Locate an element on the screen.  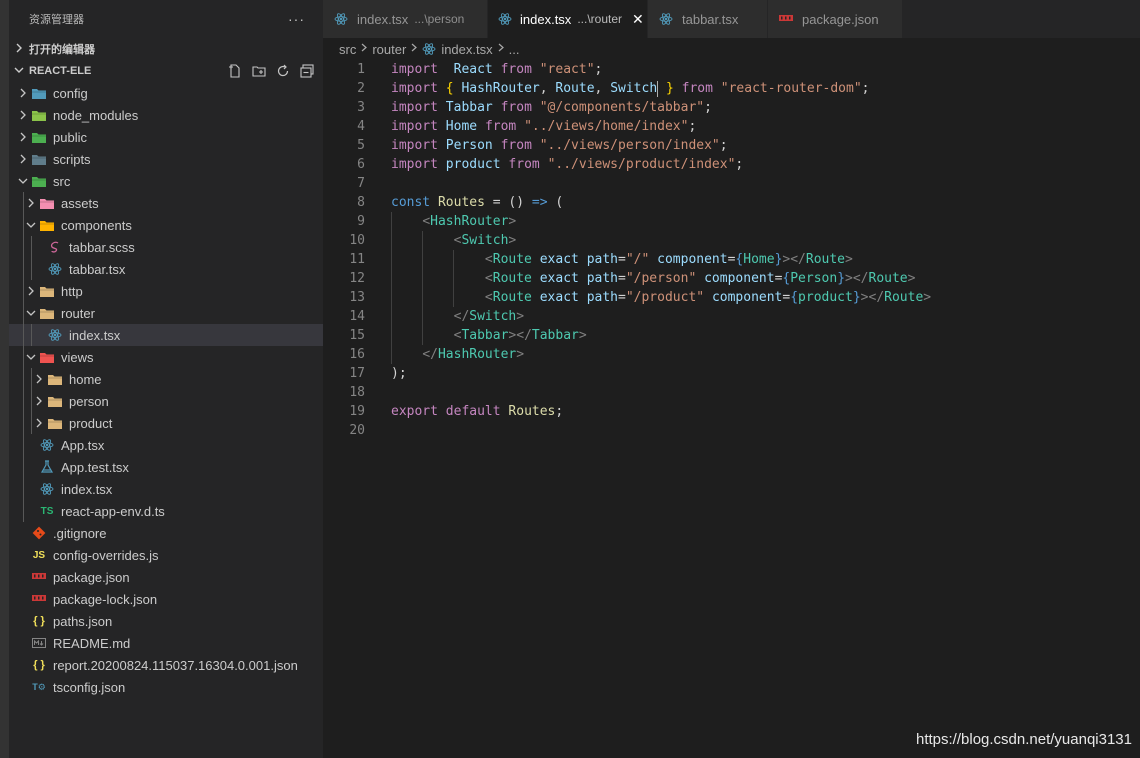
code-token: "/product" is located at coordinates (665, 297).